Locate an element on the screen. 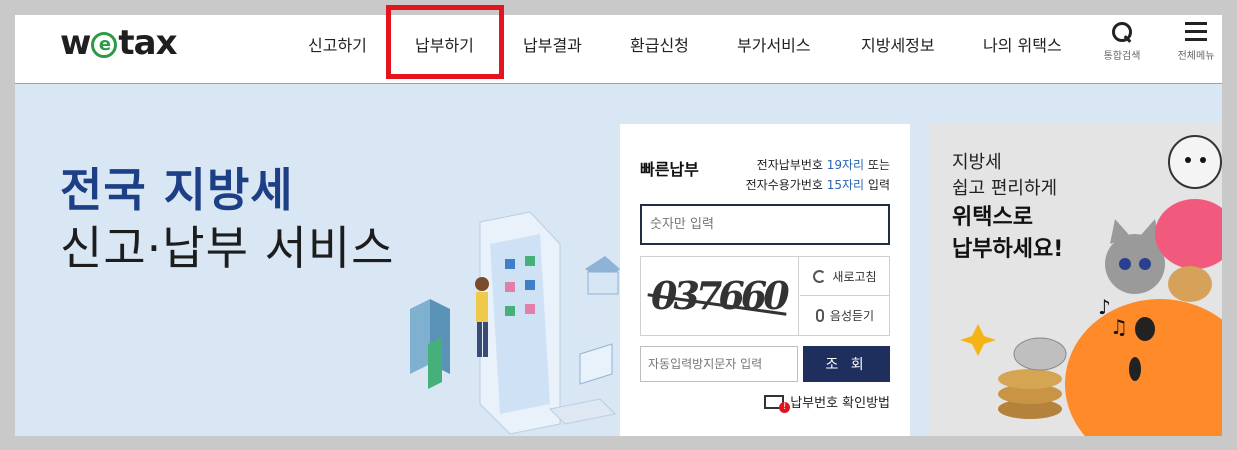 This screenshot has height=450, width=1237. search-button: 통합검색 is located at coordinates (1122, 41).